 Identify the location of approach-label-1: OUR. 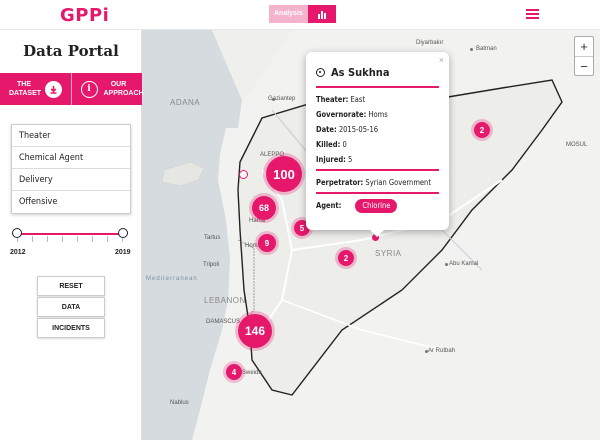
(118, 84).